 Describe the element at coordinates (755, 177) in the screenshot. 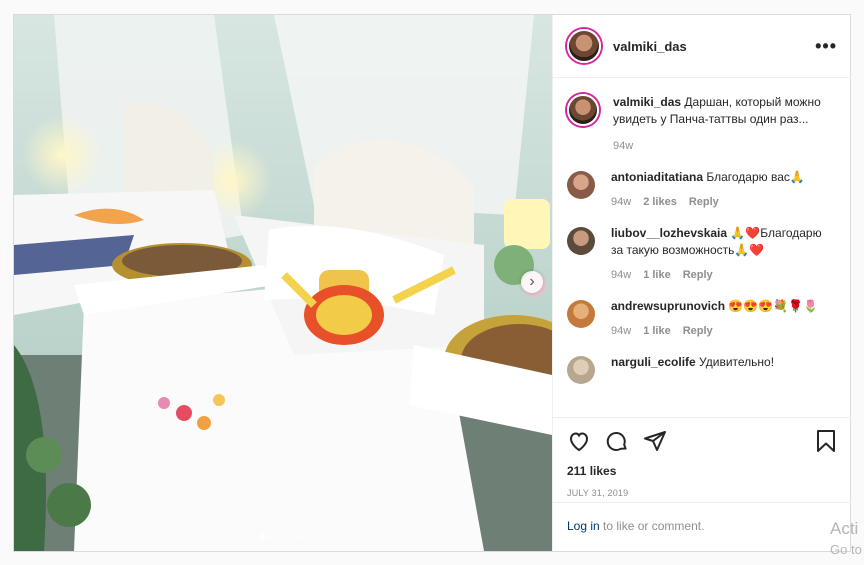

I see `comment-text: Благодарю вас🙏` at that location.